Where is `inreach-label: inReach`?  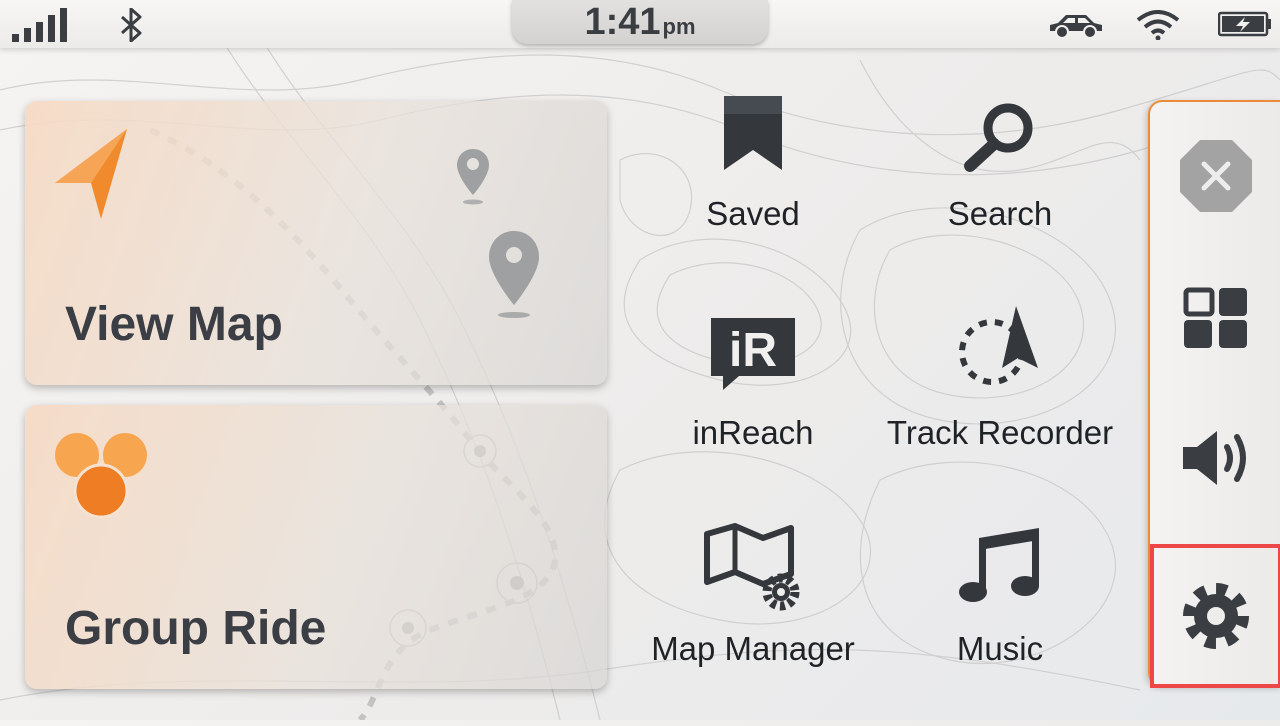 inreach-label: inReach is located at coordinates (753, 432).